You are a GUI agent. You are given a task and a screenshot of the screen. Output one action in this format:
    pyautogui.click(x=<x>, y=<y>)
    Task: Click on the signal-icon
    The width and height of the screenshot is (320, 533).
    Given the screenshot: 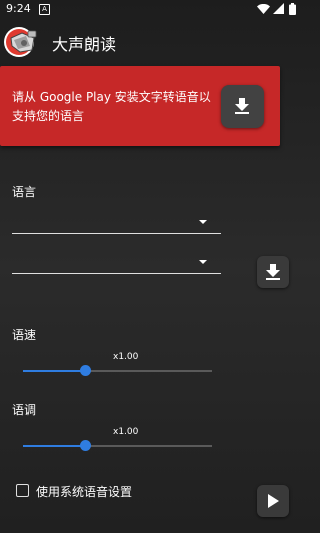 What is the action you would take?
    pyautogui.click(x=278, y=8)
    